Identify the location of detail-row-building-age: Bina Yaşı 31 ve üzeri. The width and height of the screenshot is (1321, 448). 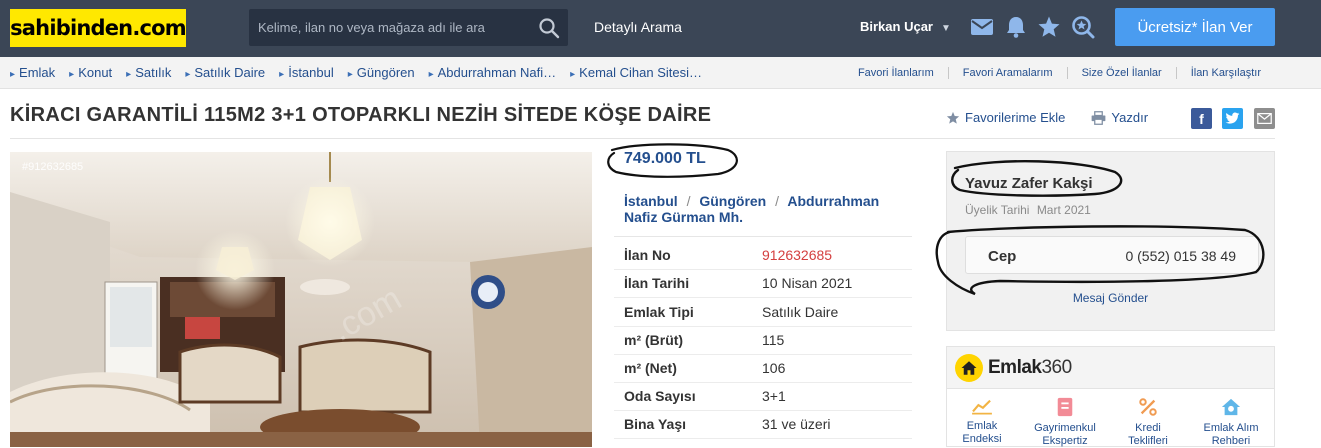
(768, 424).